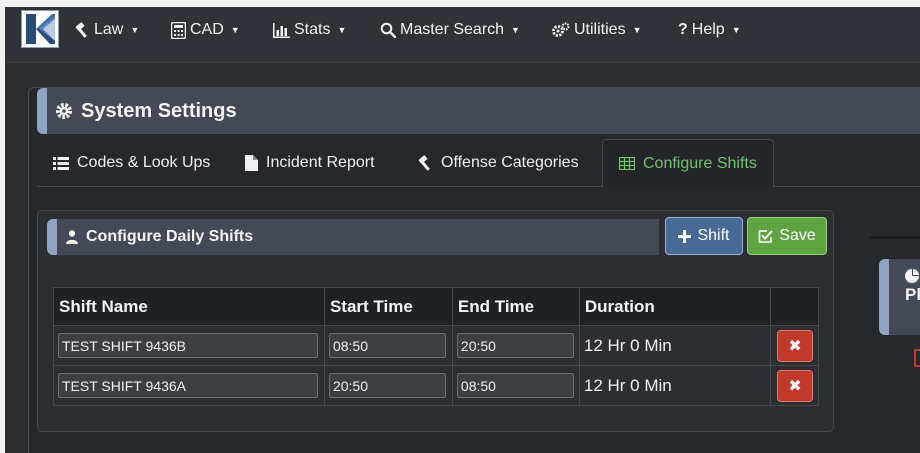 The width and height of the screenshot is (920, 453). Describe the element at coordinates (899, 297) in the screenshot. I see `side-panel-header: Pl` at that location.